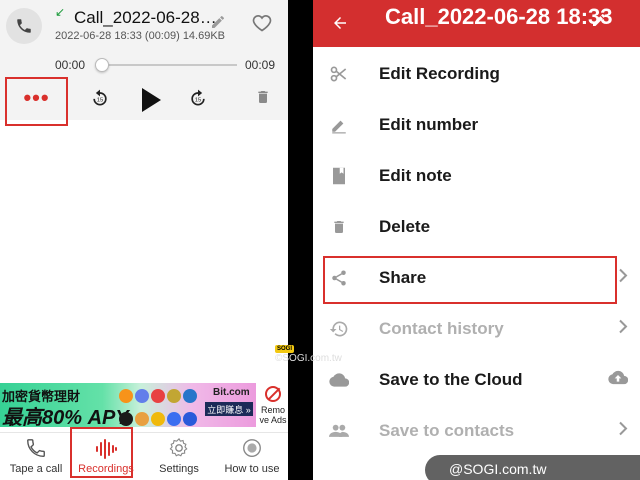 The height and width of the screenshot is (480, 640). I want to click on forward-15-button: 15, so click(198, 98).